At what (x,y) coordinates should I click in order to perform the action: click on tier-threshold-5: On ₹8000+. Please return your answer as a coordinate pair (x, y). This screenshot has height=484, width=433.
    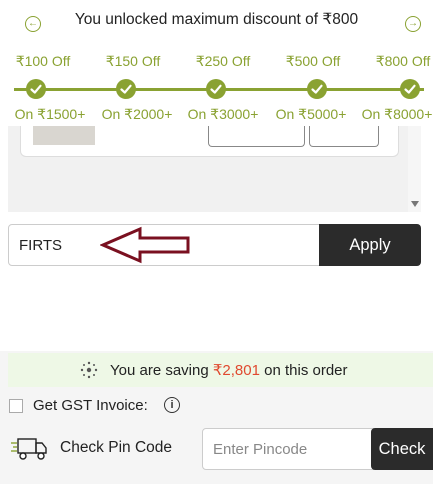
    Looking at the image, I should click on (397, 114).